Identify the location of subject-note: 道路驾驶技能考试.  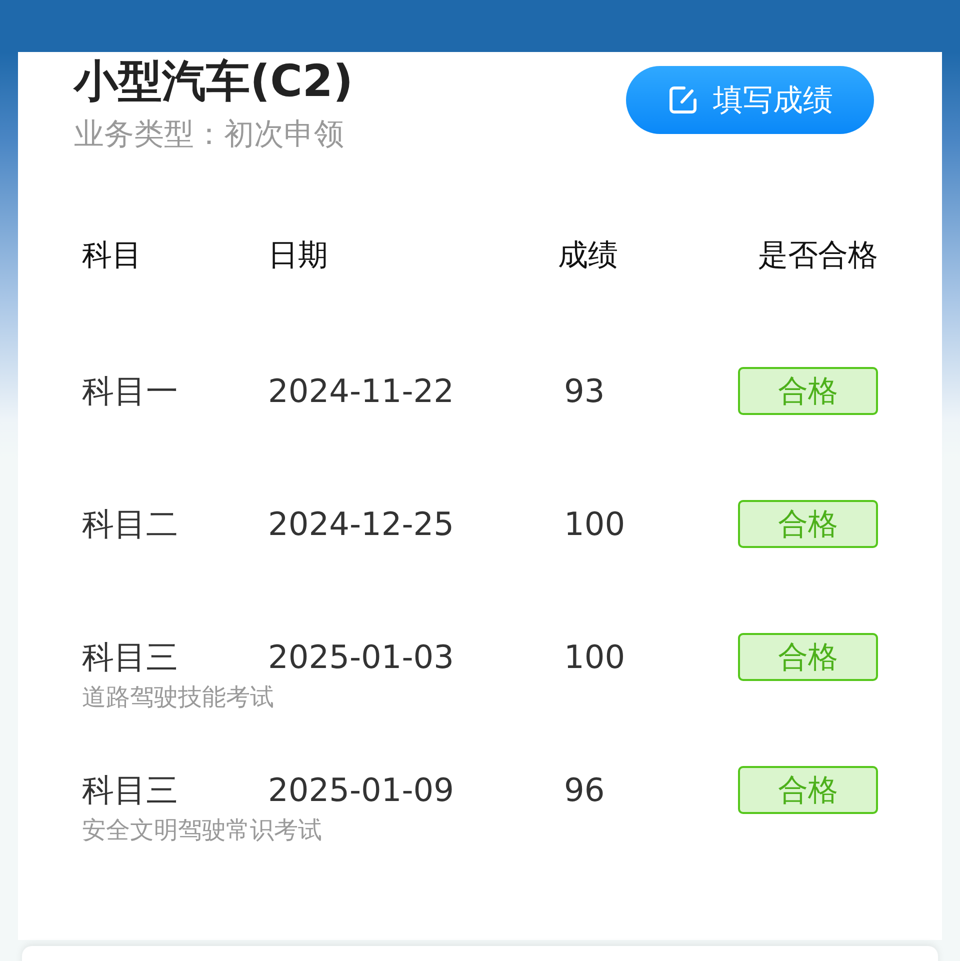
(178, 697).